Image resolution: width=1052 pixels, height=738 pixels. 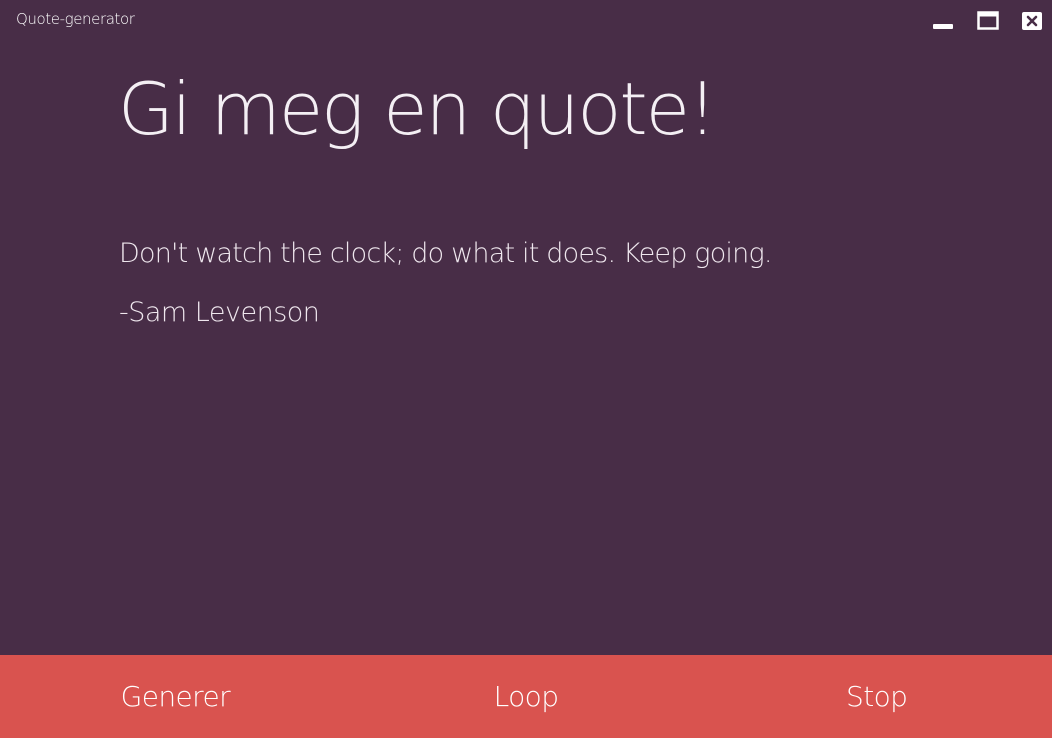 I want to click on close-icon, so click(x=1032, y=21).